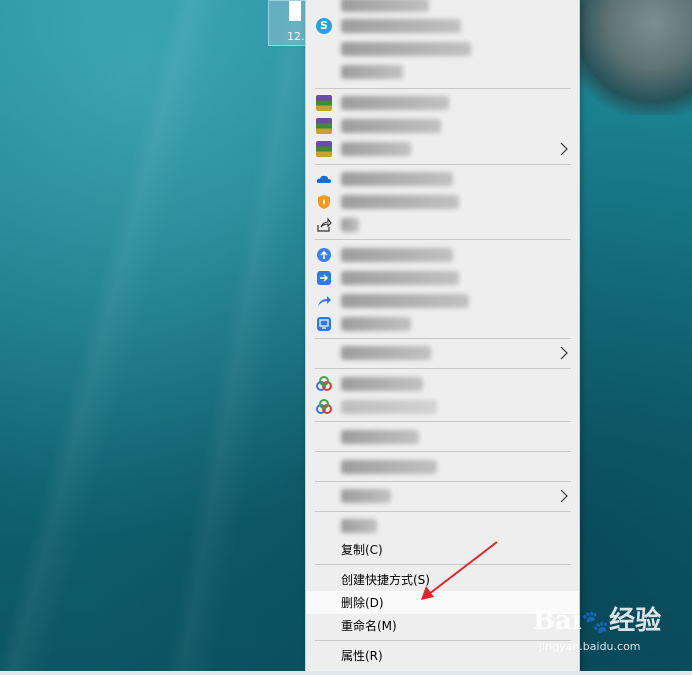  Describe the element at coordinates (369, 626) in the screenshot. I see `menu-item-label: 重命名(M)` at that location.